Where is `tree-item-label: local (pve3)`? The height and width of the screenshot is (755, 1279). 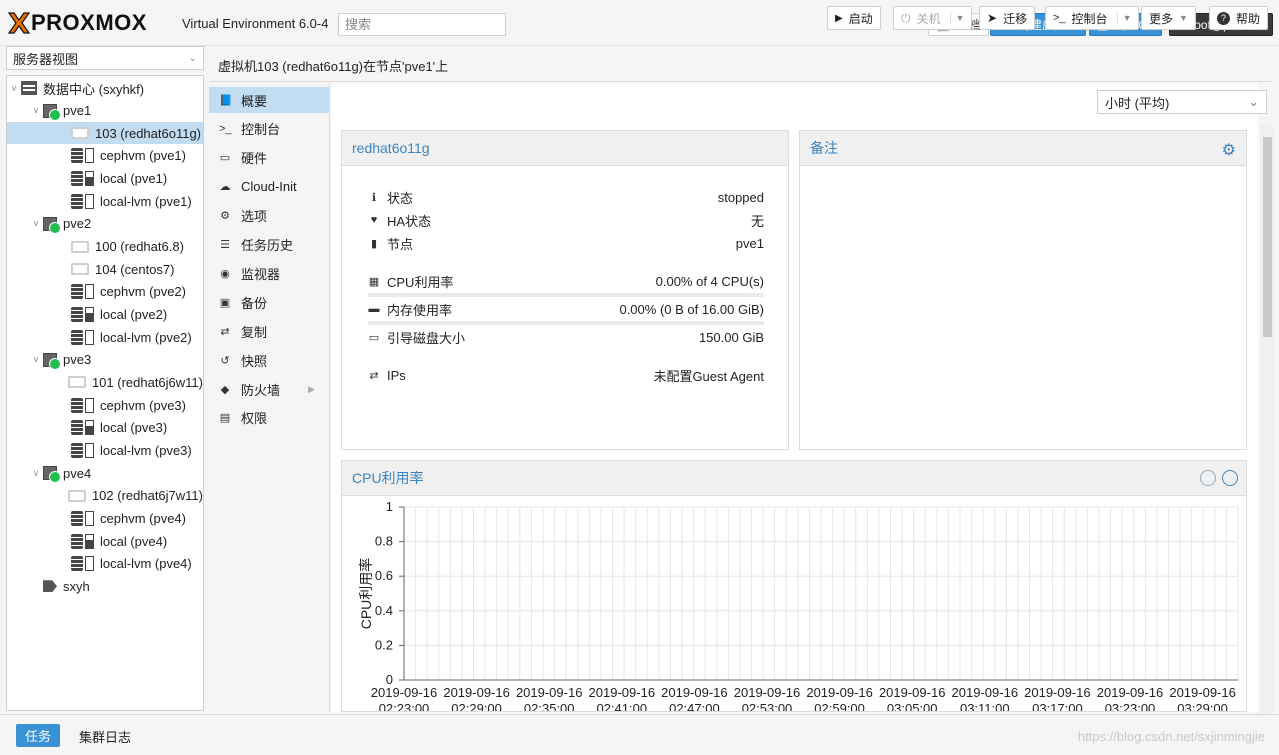
tree-item-label: local (pve3) is located at coordinates (134, 428).